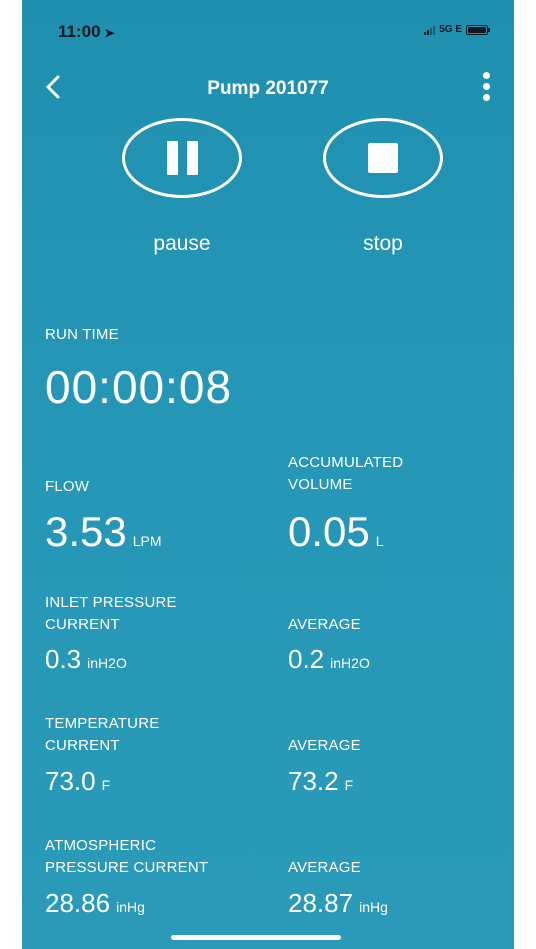  Describe the element at coordinates (373, 907) in the screenshot. I see `atmospheric-pressure-average-unit: inHg` at that location.